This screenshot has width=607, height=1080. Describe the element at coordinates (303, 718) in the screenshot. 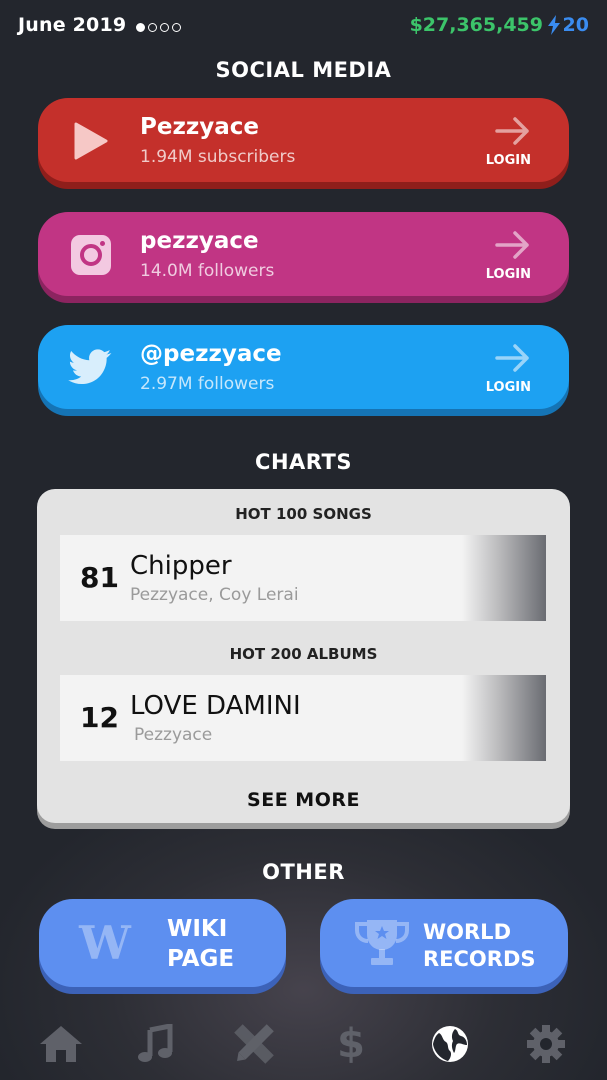

I see `album-chart-entry: 12 LOVE DAMINI Pezzyace` at that location.